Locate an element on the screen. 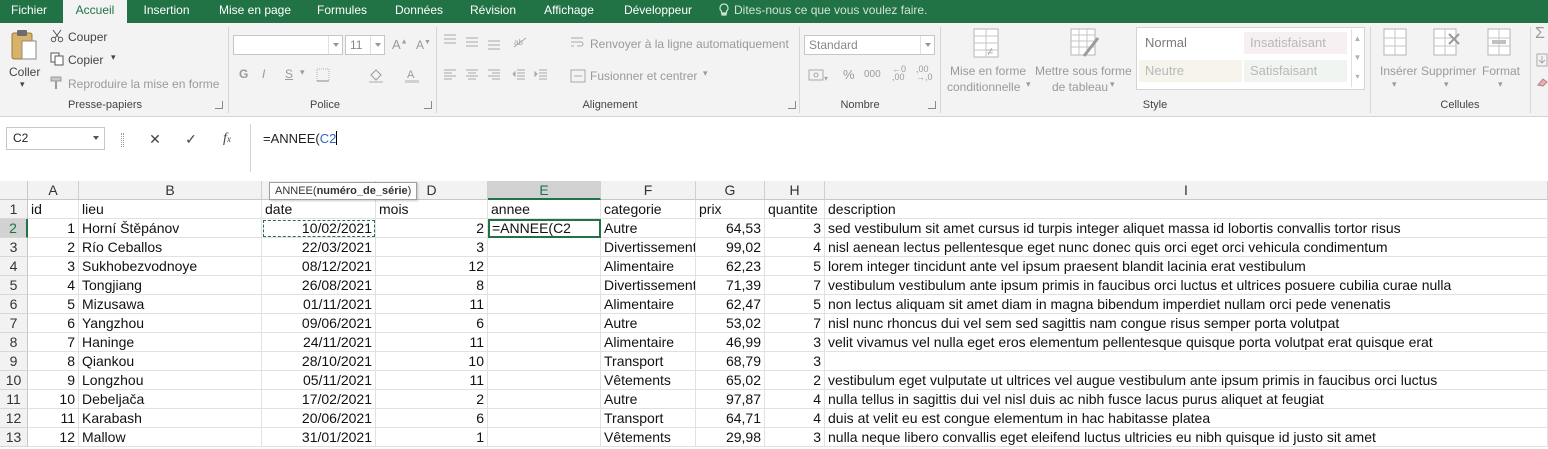 Image resolution: width=1548 pixels, height=449 pixels. conditional-formatting-button-line2: conditionnelle is located at coordinates (983, 87).